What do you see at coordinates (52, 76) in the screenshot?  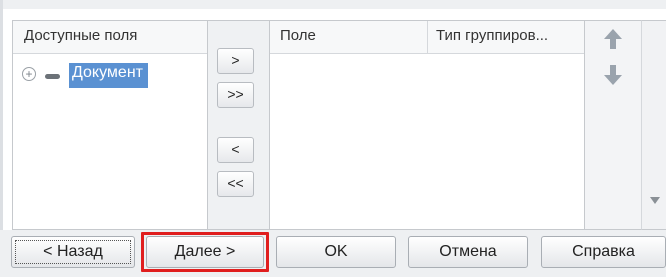 I see `field-group-icon` at bounding box center [52, 76].